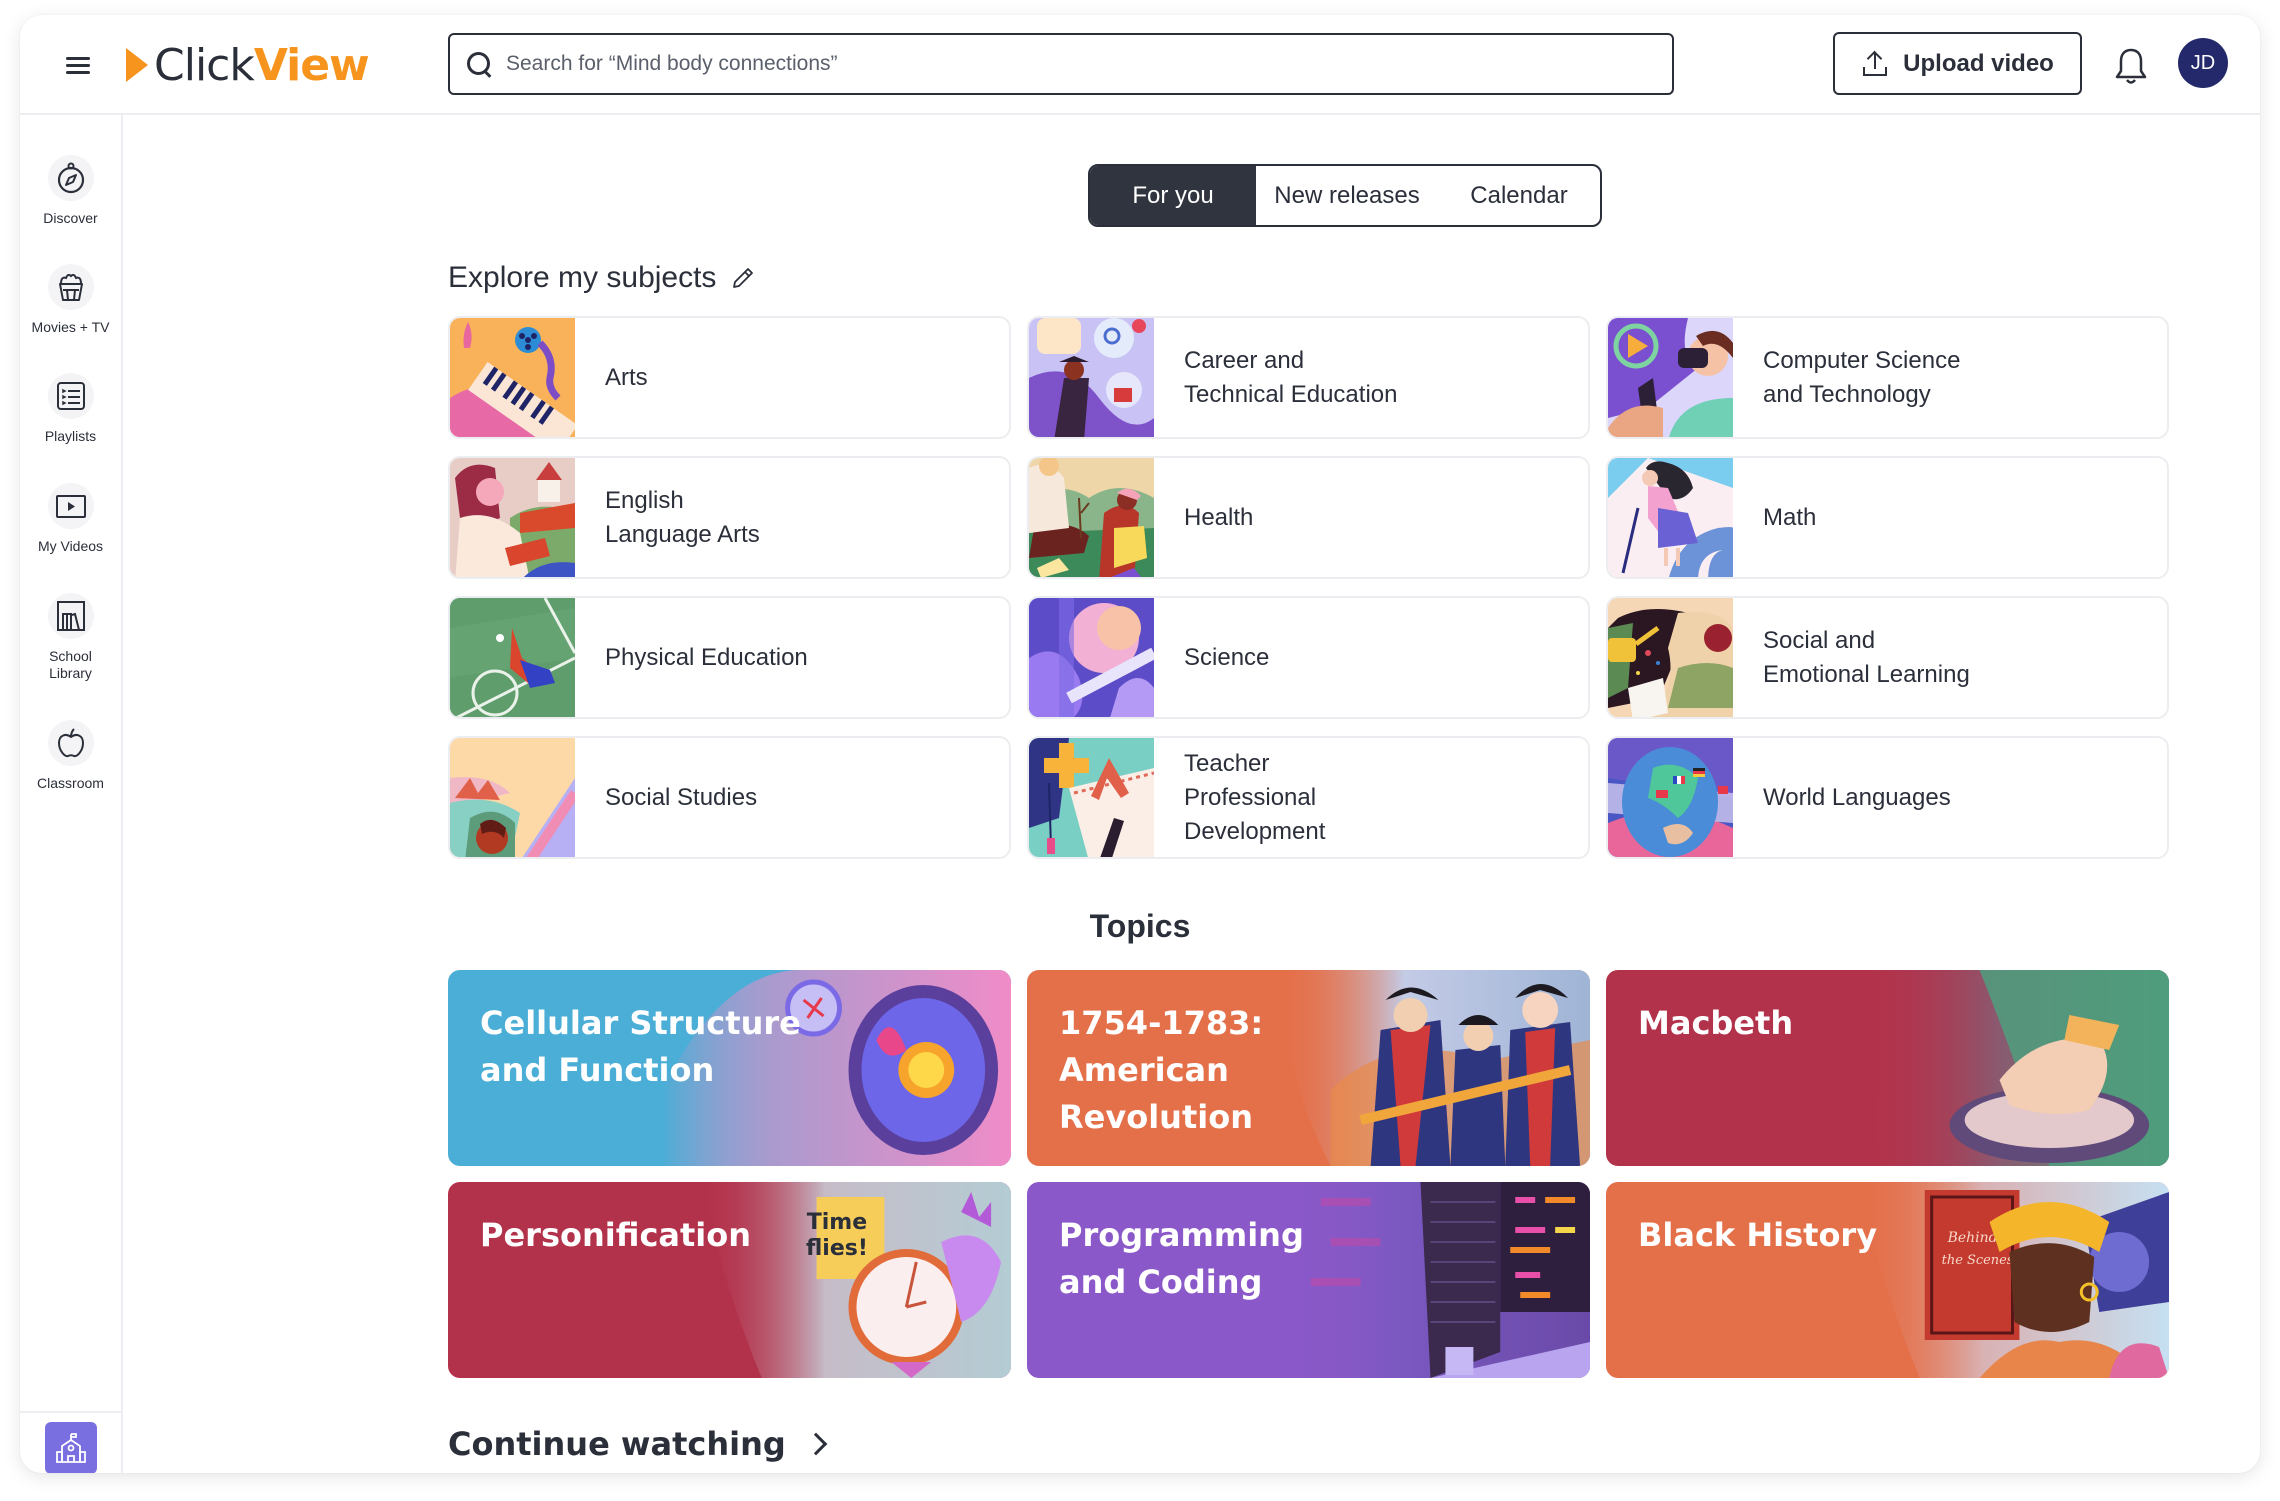 This screenshot has width=2280, height=1501. Describe the element at coordinates (79, 65) in the screenshot. I see `hamburger-icon` at that location.